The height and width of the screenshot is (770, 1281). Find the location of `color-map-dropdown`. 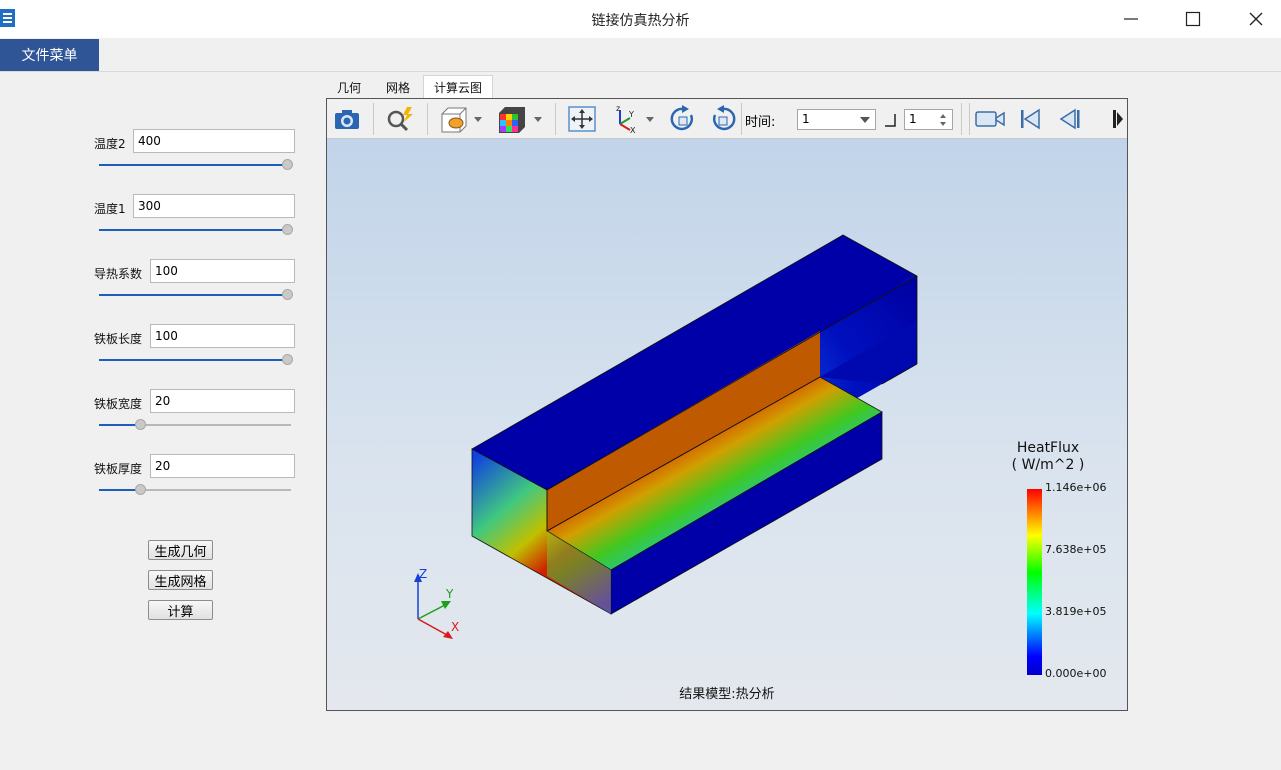

color-map-dropdown is located at coordinates (520, 119).